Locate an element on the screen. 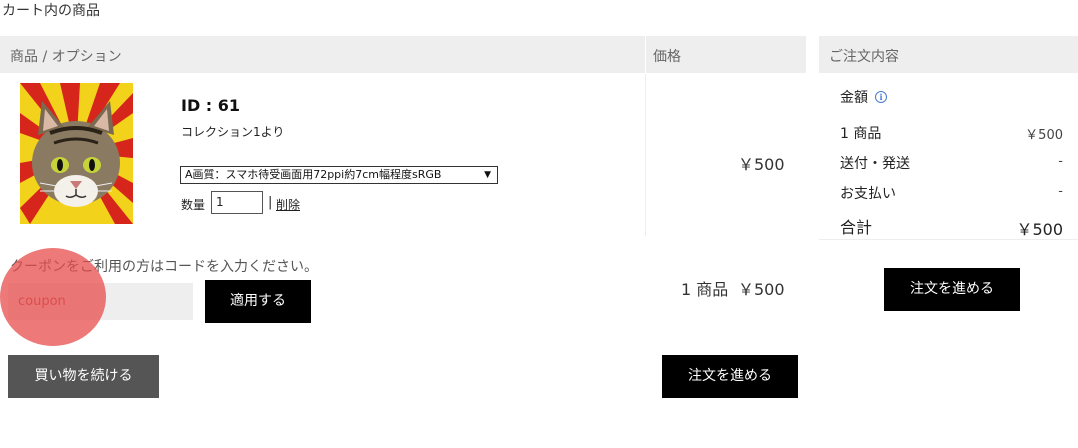 The width and height of the screenshot is (1078, 448). subtotal-price: ￥500 is located at coordinates (761, 289).